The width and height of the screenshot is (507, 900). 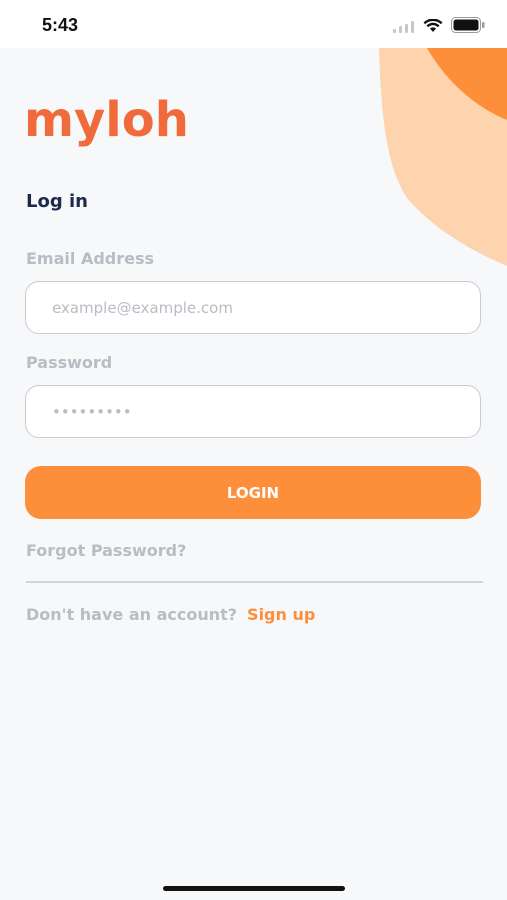 I want to click on email-field-container, so click(x=253, y=307).